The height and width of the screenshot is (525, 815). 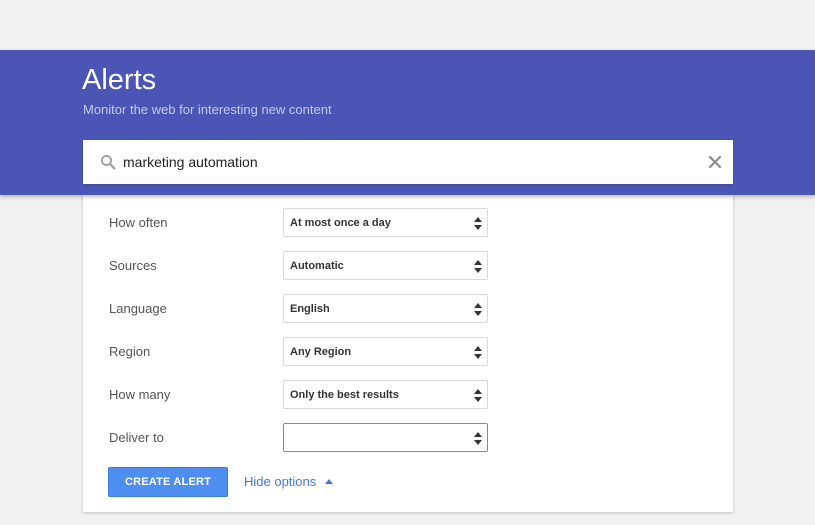 I want to click on search-input, so click(x=408, y=162).